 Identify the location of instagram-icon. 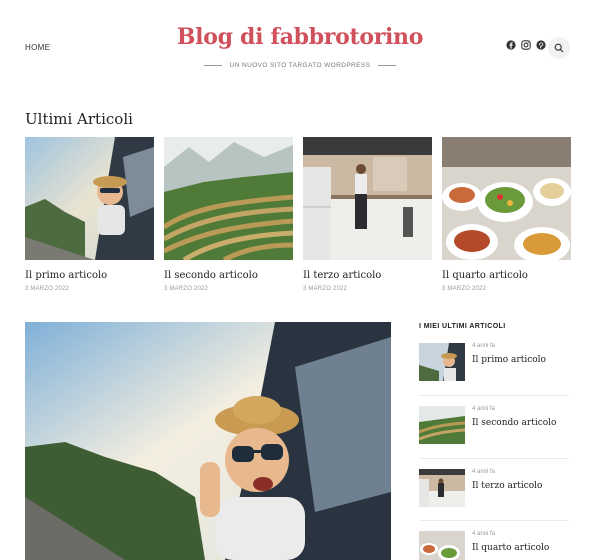
(525, 44).